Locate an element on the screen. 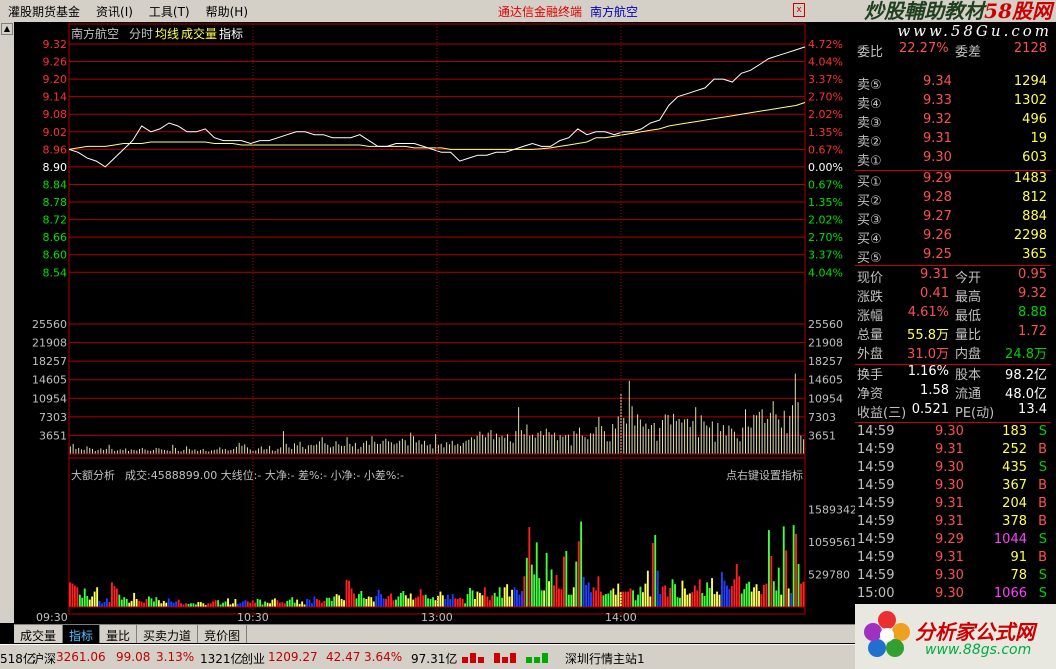 The width and height of the screenshot is (1056, 669). volume-tick-label: 14605 is located at coordinates (49, 380).